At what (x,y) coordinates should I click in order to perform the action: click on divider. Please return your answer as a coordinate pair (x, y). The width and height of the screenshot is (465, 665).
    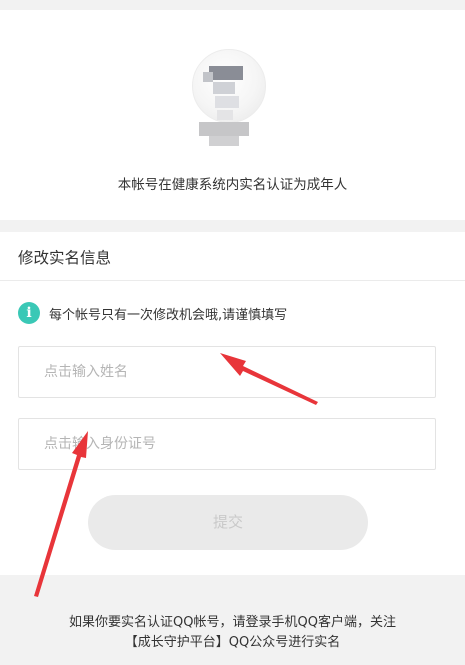
    Looking at the image, I should click on (232, 280).